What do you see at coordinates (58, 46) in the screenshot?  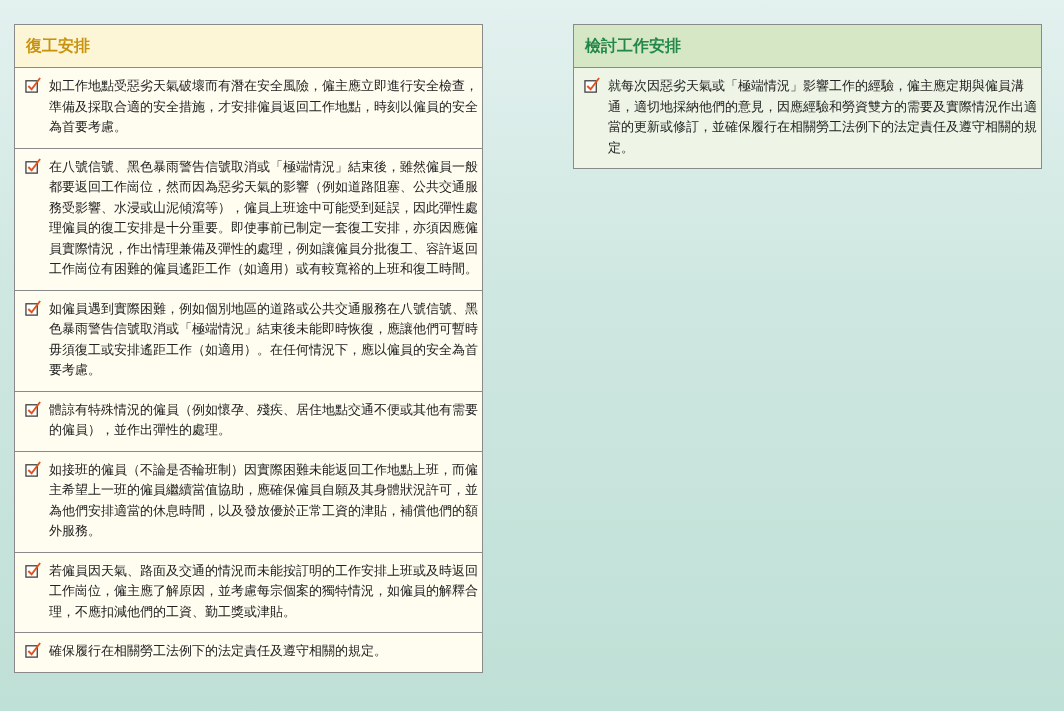 I see `panel-title: 復工安排` at bounding box center [58, 46].